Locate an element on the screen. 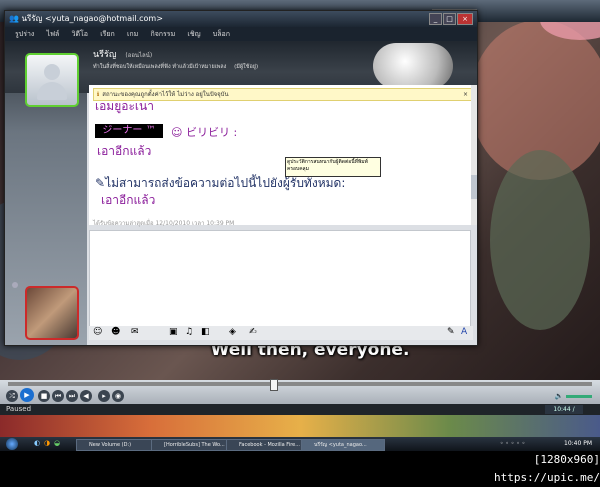  sticker-row: ☺ ビリビリ : is located at coordinates (204, 132).